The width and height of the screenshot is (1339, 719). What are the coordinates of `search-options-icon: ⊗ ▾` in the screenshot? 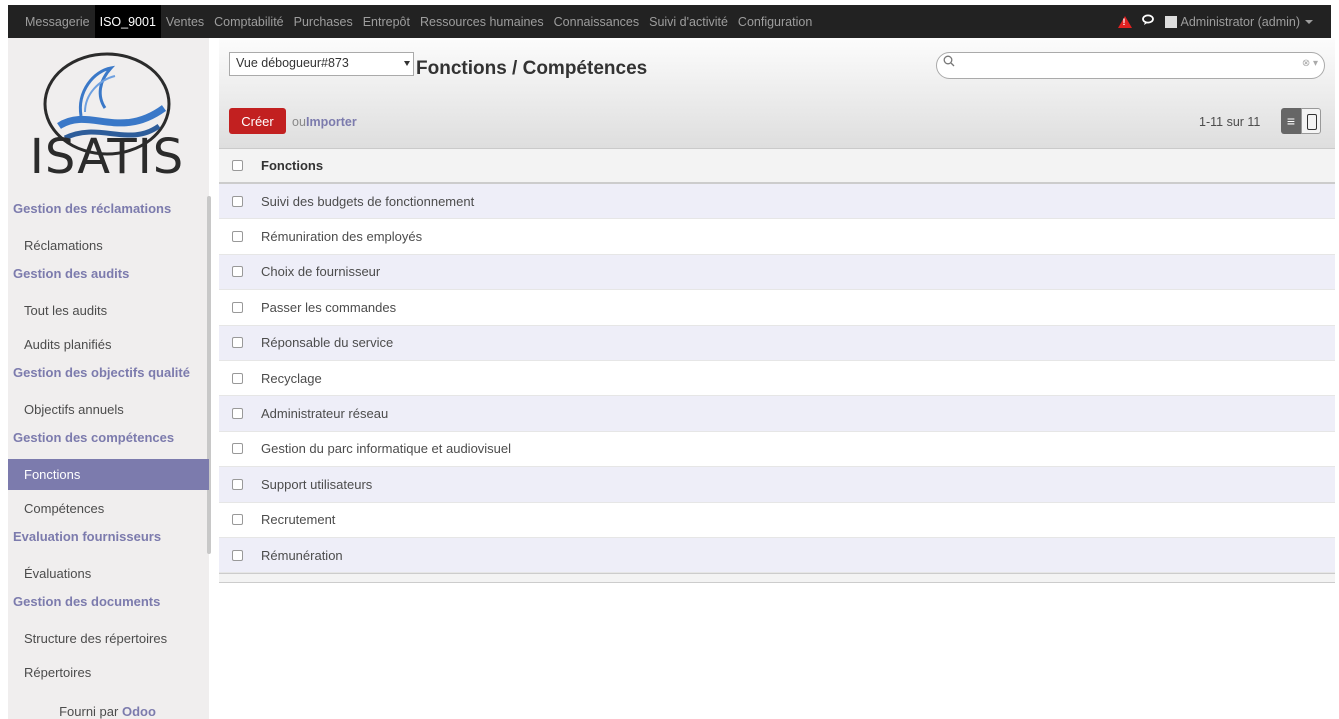 It's located at (1310, 63).